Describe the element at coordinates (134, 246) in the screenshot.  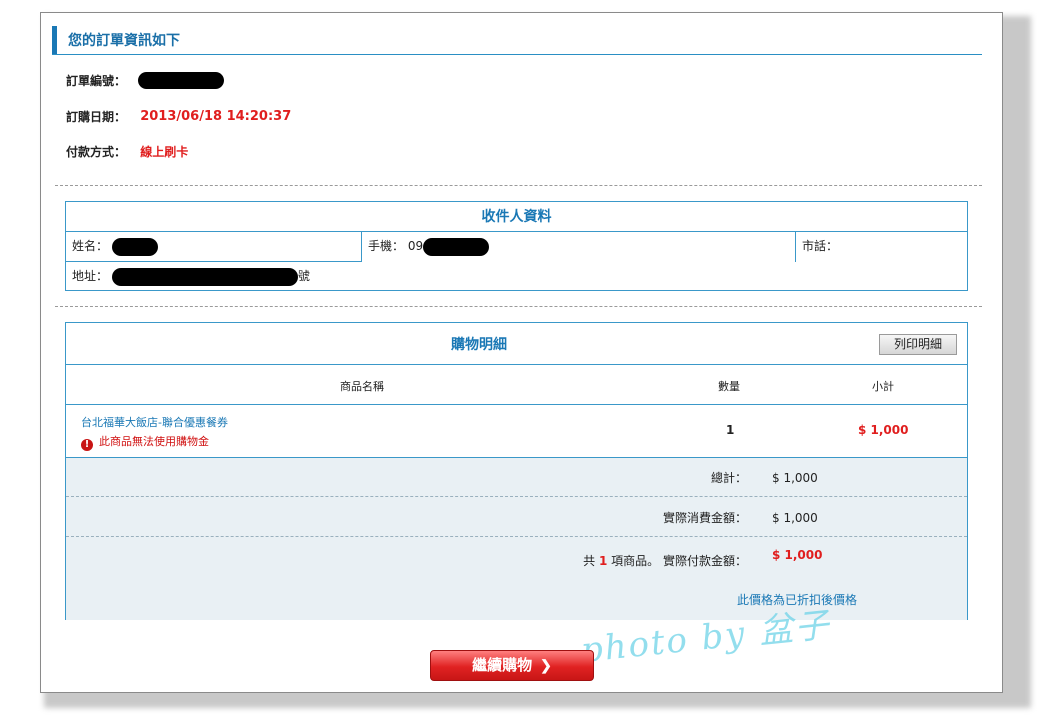
I see `redacted-name` at that location.